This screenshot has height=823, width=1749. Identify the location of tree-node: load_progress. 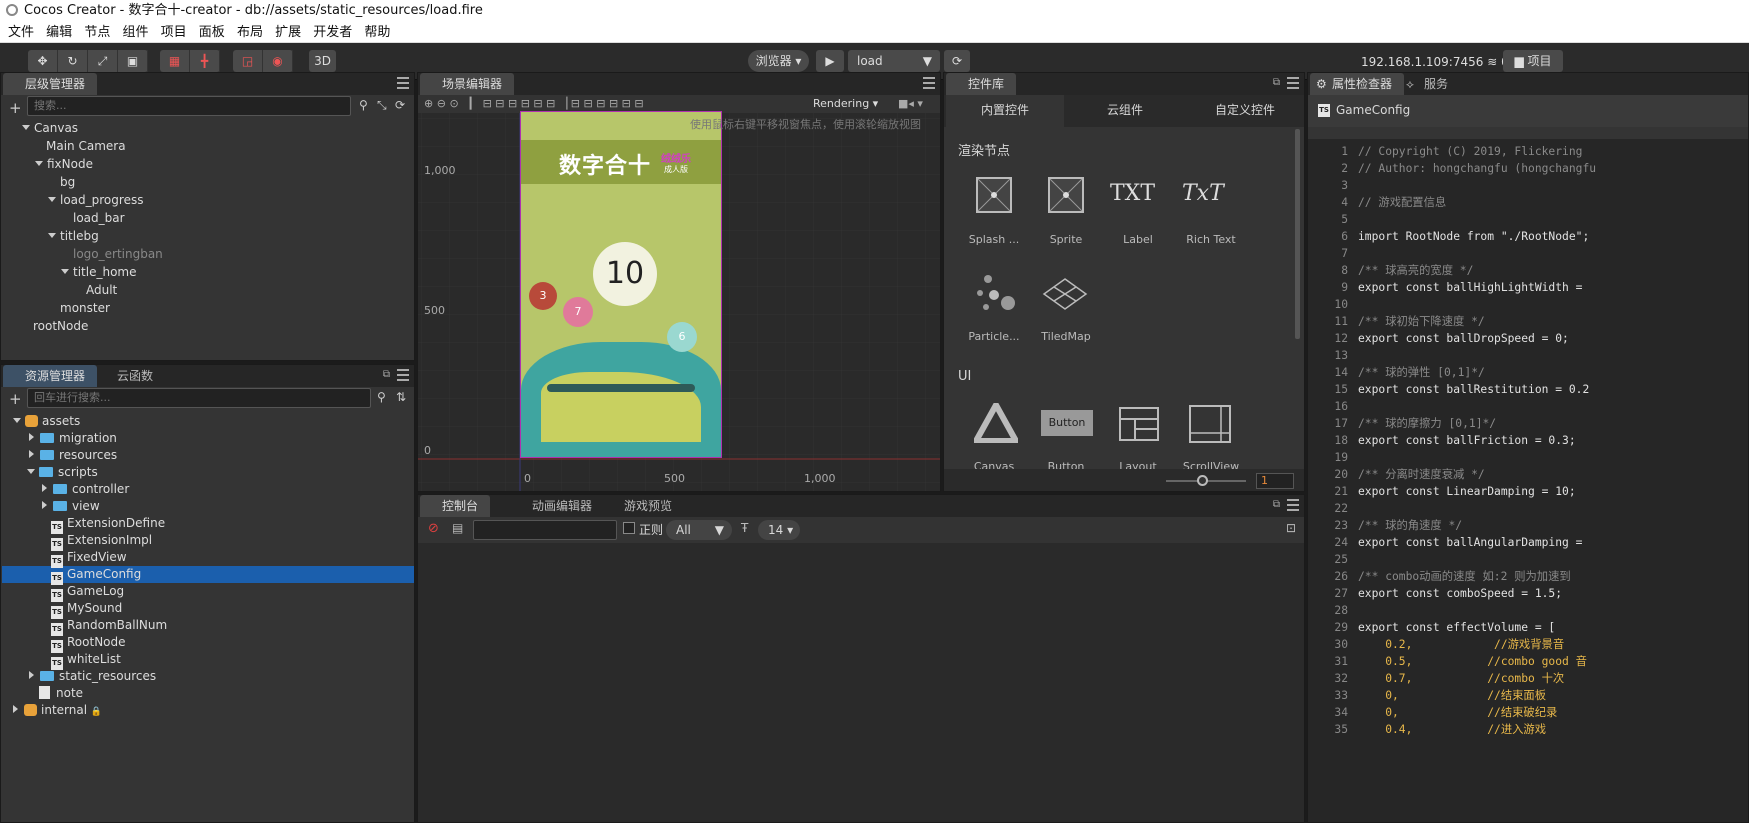
(95, 200).